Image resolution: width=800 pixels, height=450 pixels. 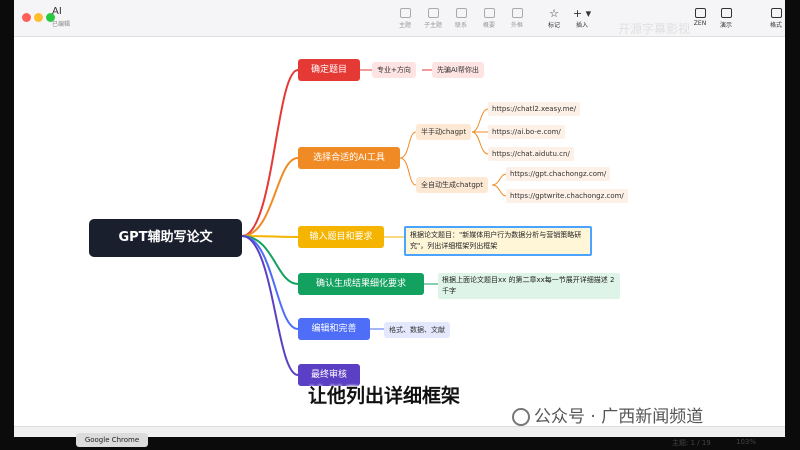 I want to click on video-caption: 让他列出详细框架, so click(x=384, y=396).